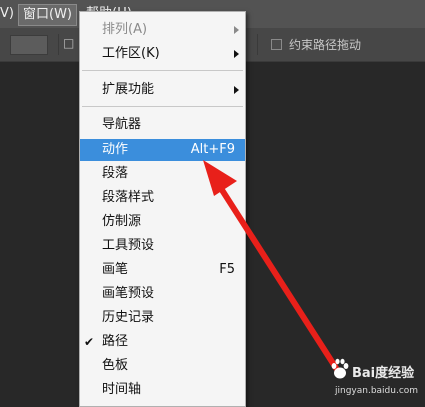 The height and width of the screenshot is (407, 425). I want to click on annotation-arrow-head, so click(220, 178).